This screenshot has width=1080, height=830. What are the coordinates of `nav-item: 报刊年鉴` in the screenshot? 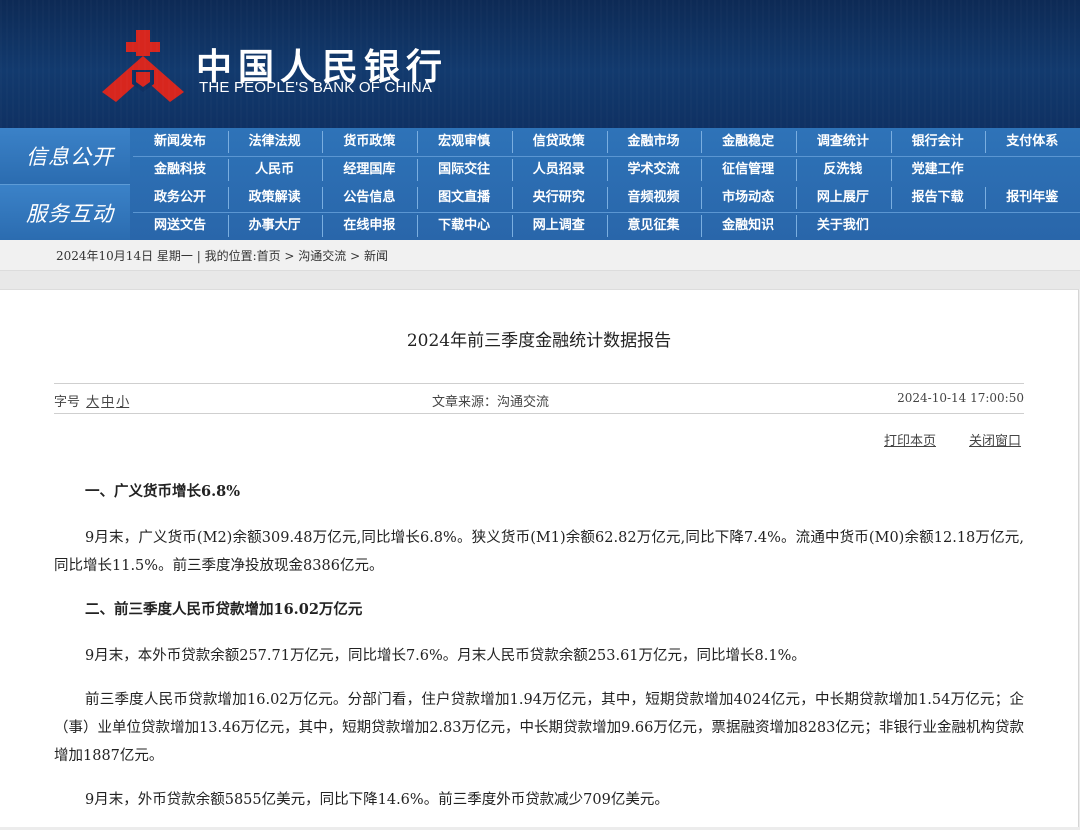 It's located at (1032, 198).